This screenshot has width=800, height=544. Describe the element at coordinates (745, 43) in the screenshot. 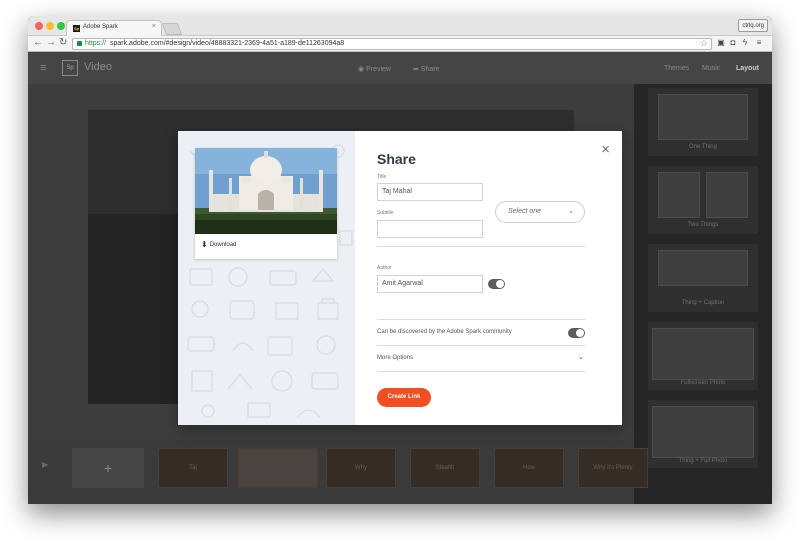

I see `extension-bolt-icon: ϟ` at that location.